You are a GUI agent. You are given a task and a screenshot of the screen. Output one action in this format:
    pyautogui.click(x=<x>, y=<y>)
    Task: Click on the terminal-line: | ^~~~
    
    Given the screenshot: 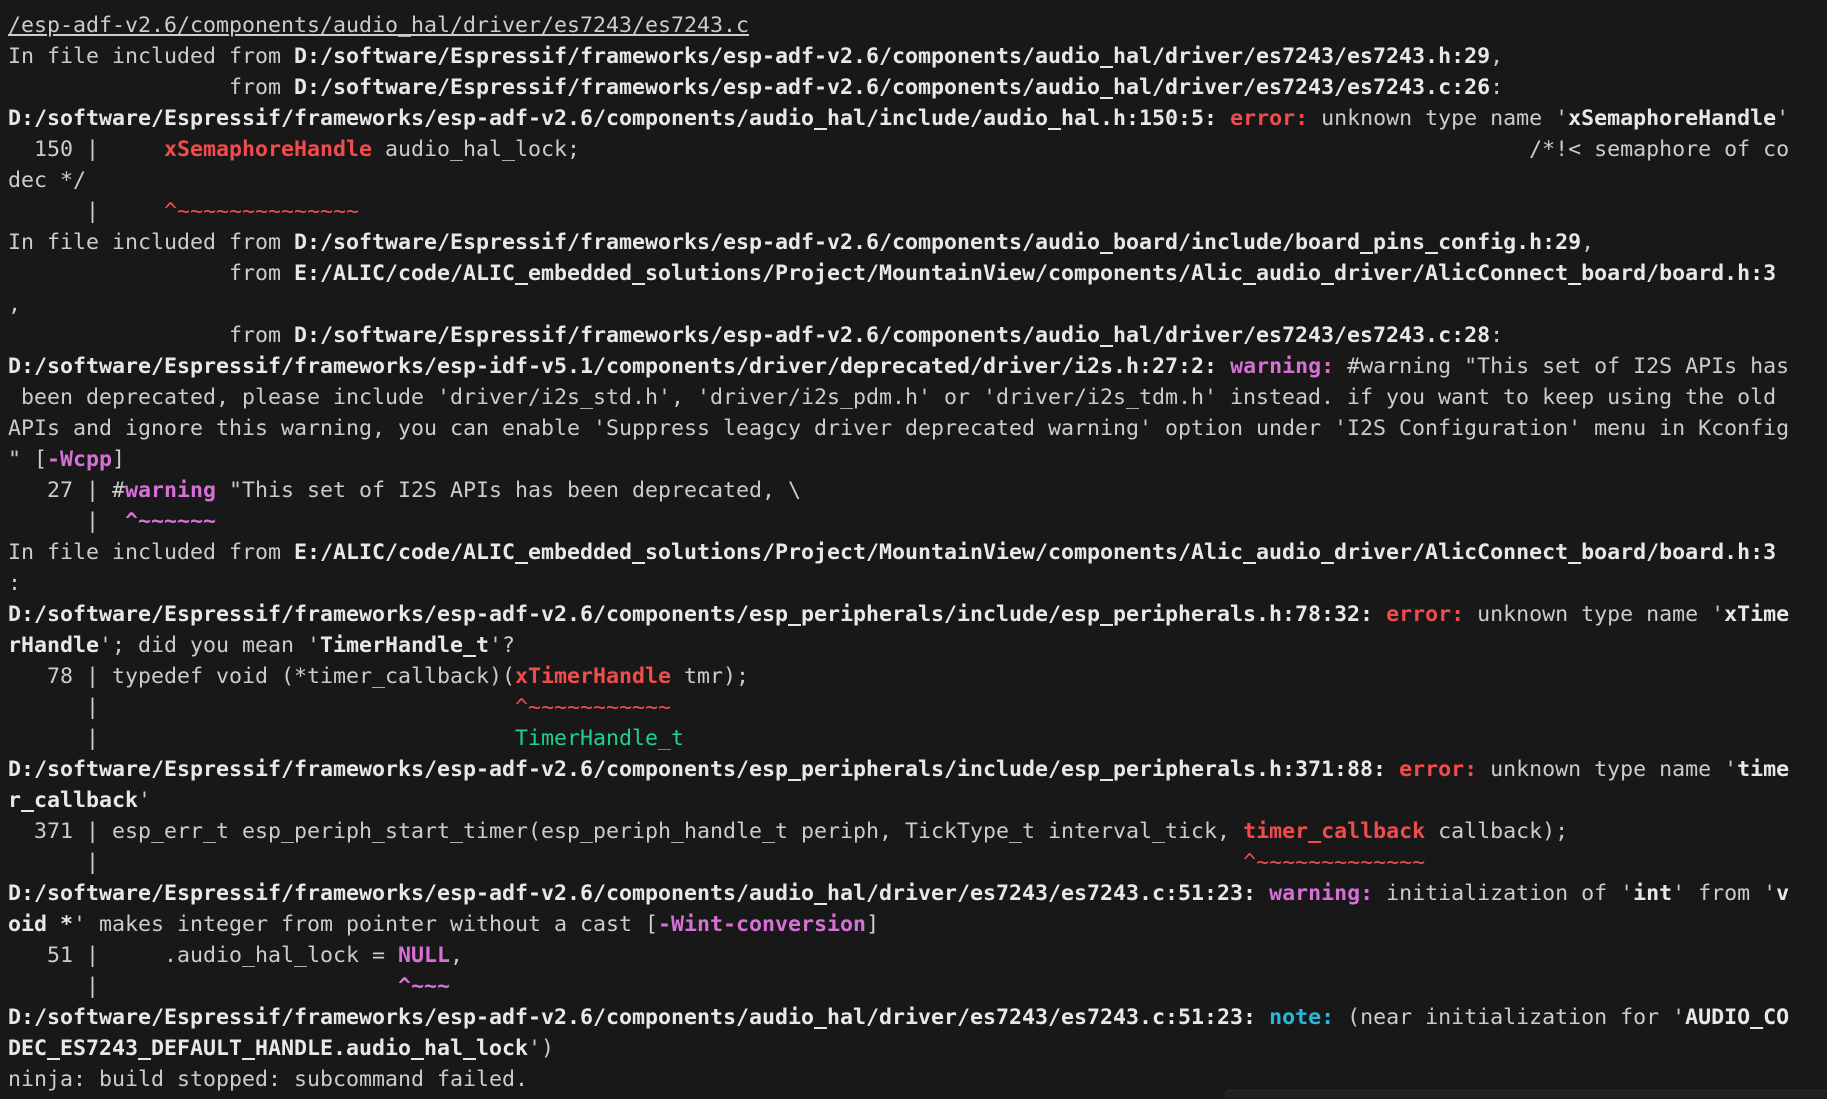 What is the action you would take?
    pyautogui.click(x=898, y=986)
    